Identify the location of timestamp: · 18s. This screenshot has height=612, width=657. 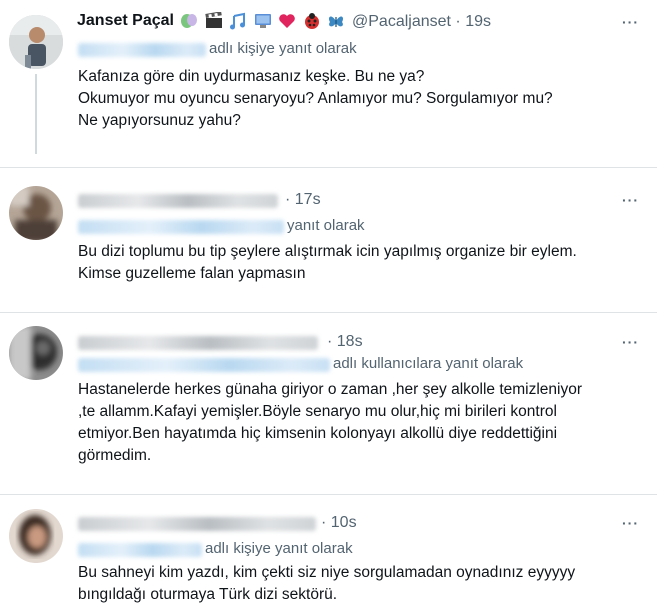
(345, 342).